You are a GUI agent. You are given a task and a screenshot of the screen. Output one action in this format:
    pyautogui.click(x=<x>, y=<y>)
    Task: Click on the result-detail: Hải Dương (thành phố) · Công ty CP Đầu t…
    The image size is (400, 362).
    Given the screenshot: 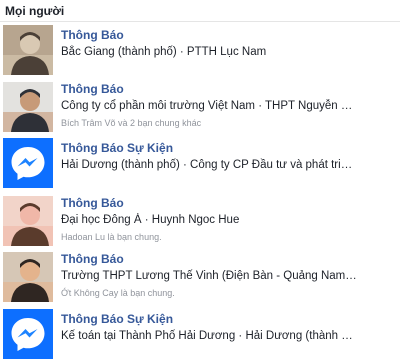 What is the action you would take?
    pyautogui.click(x=207, y=165)
    